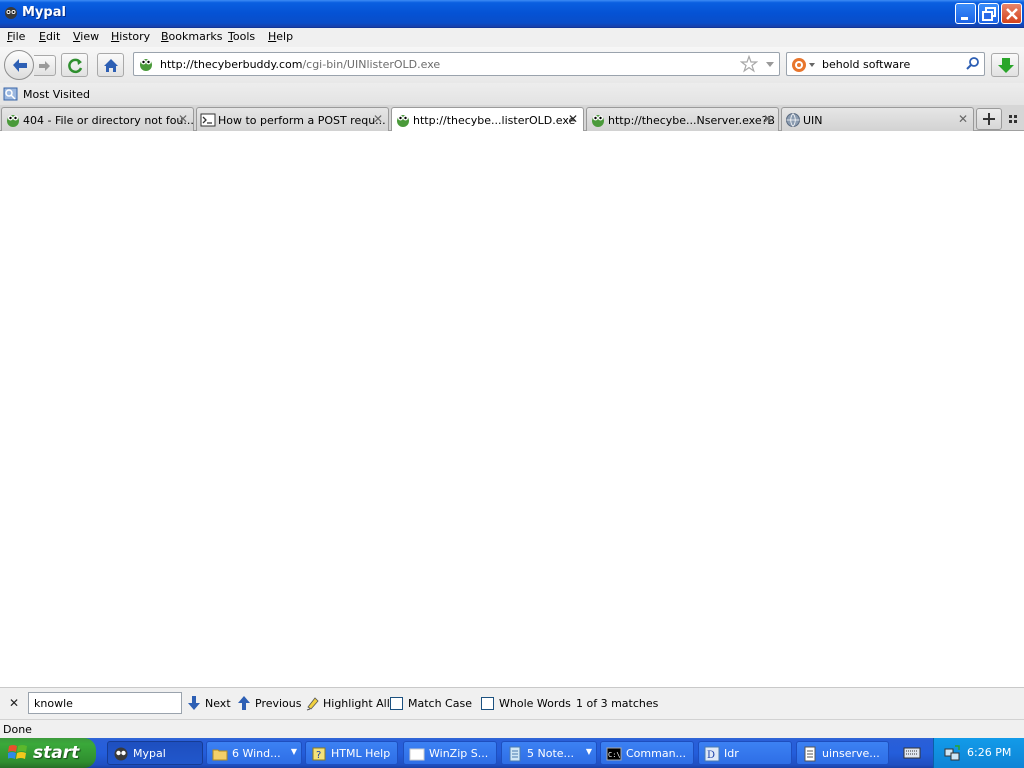 This screenshot has height=768, width=1024. I want to click on keyboard-icon, so click(912, 753).